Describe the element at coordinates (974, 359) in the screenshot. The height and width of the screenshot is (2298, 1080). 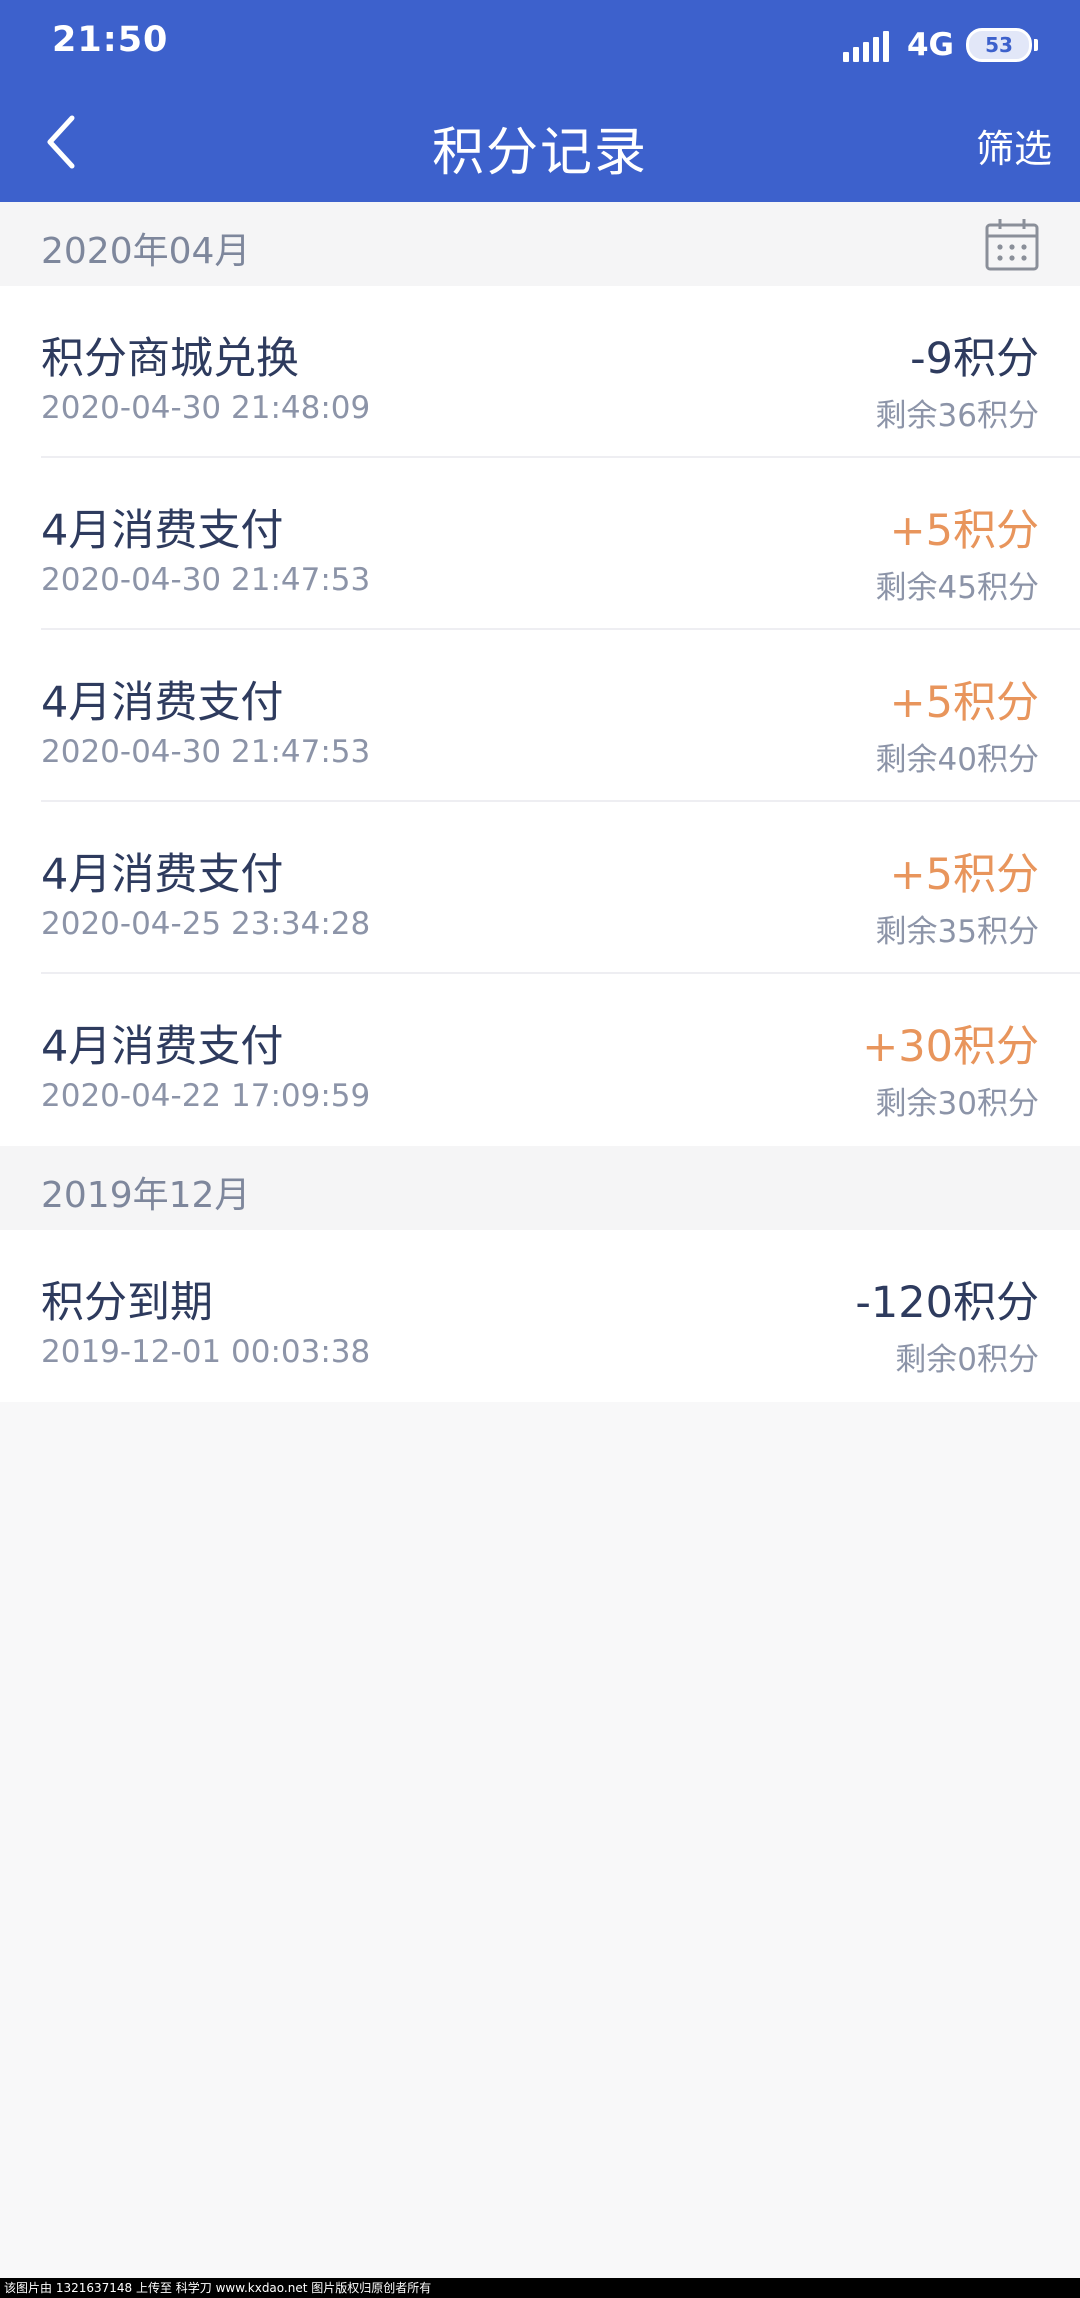
I see `record-points-change: -9积分` at that location.